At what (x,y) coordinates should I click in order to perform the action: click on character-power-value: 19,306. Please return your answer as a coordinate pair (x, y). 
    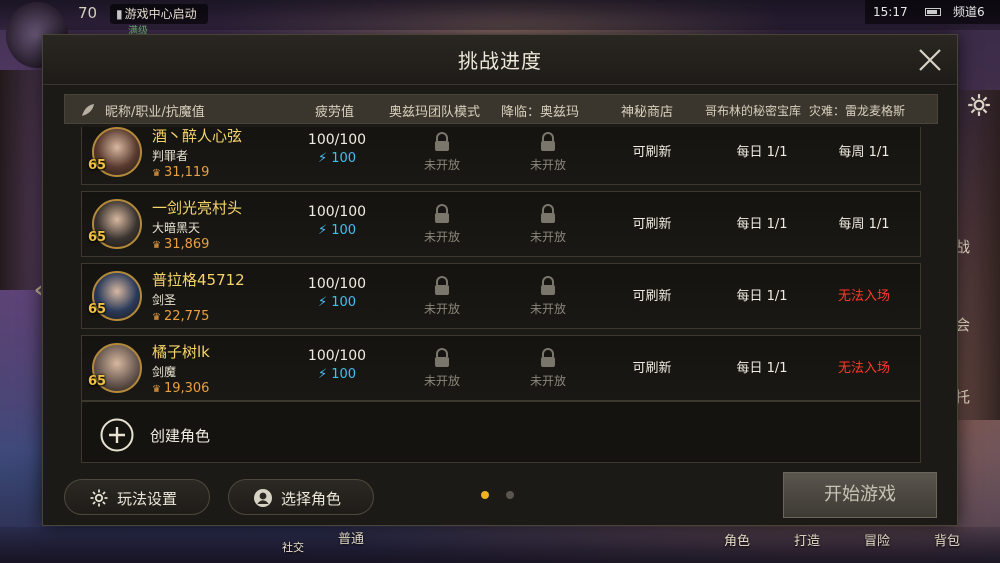
    Looking at the image, I should click on (186, 388).